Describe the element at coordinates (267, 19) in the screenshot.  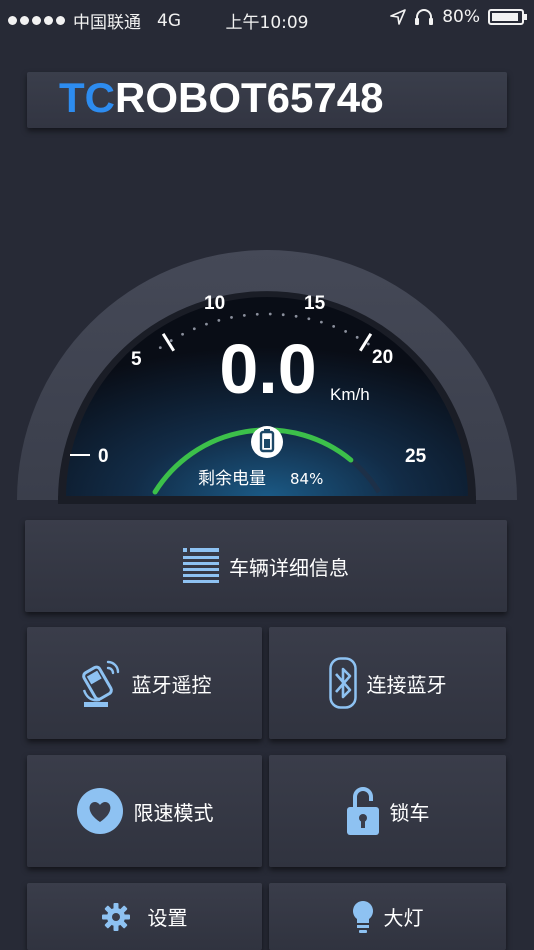
I see `status-bar: 中国联通 4G 上午10:09 80%` at that location.